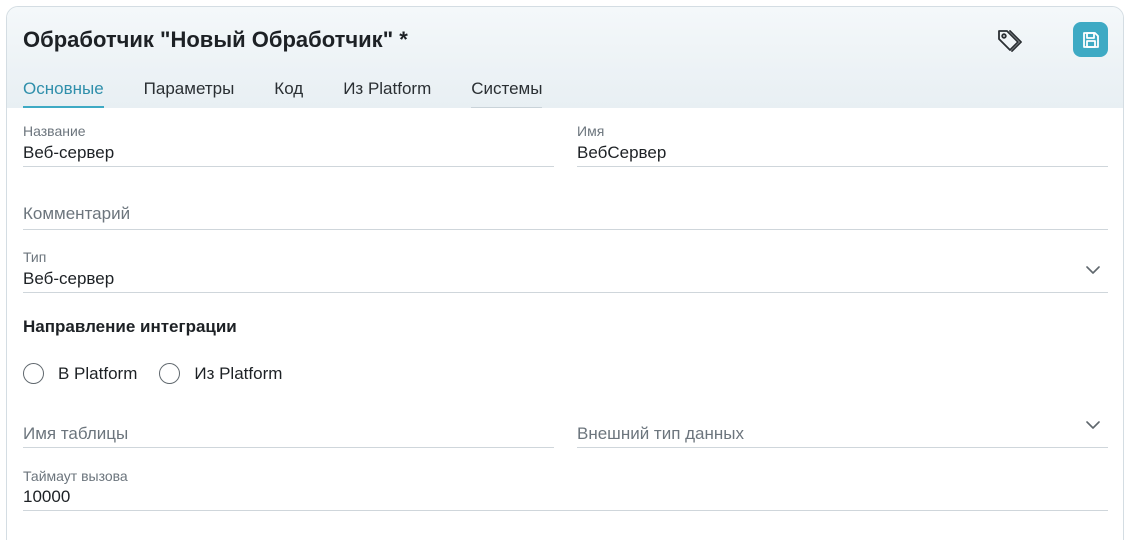 The width and height of the screenshot is (1130, 540). Describe the element at coordinates (842, 144) in the screenshot. I see `system-name-field: Имя ВебСервер` at that location.